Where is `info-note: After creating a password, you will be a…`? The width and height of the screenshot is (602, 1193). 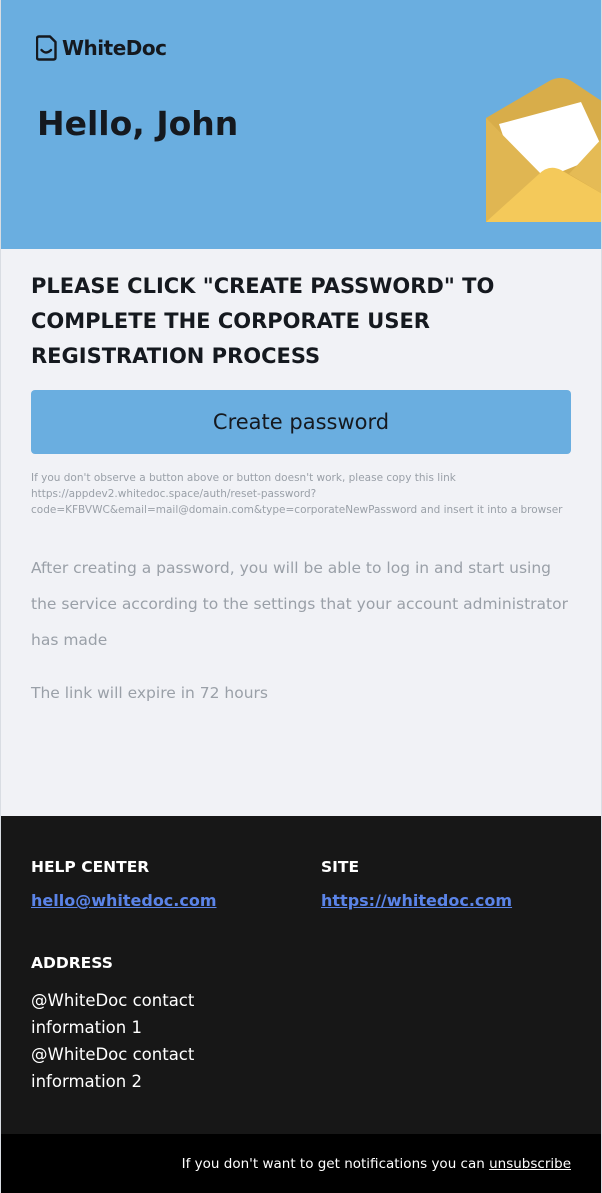 info-note: After creating a password, you will be a… is located at coordinates (299, 604).